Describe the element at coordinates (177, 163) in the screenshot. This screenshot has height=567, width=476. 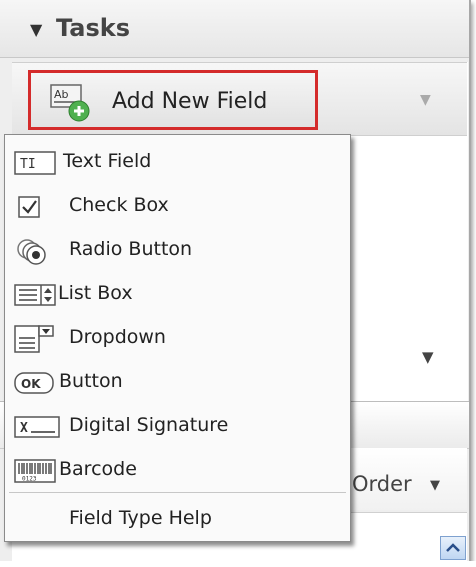
I see `menu-item-text-field: TI Text Field` at that location.